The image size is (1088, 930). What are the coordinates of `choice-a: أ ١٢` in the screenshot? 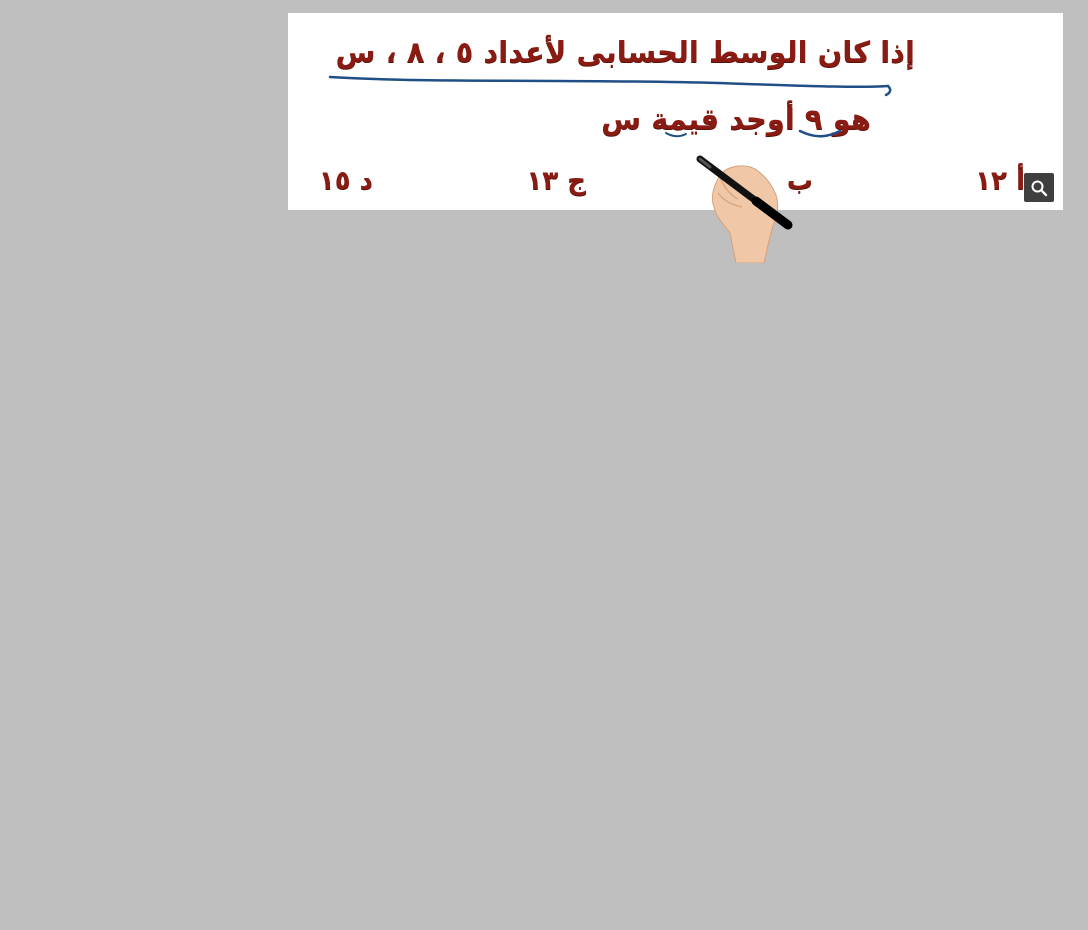 It's located at (1000, 181).